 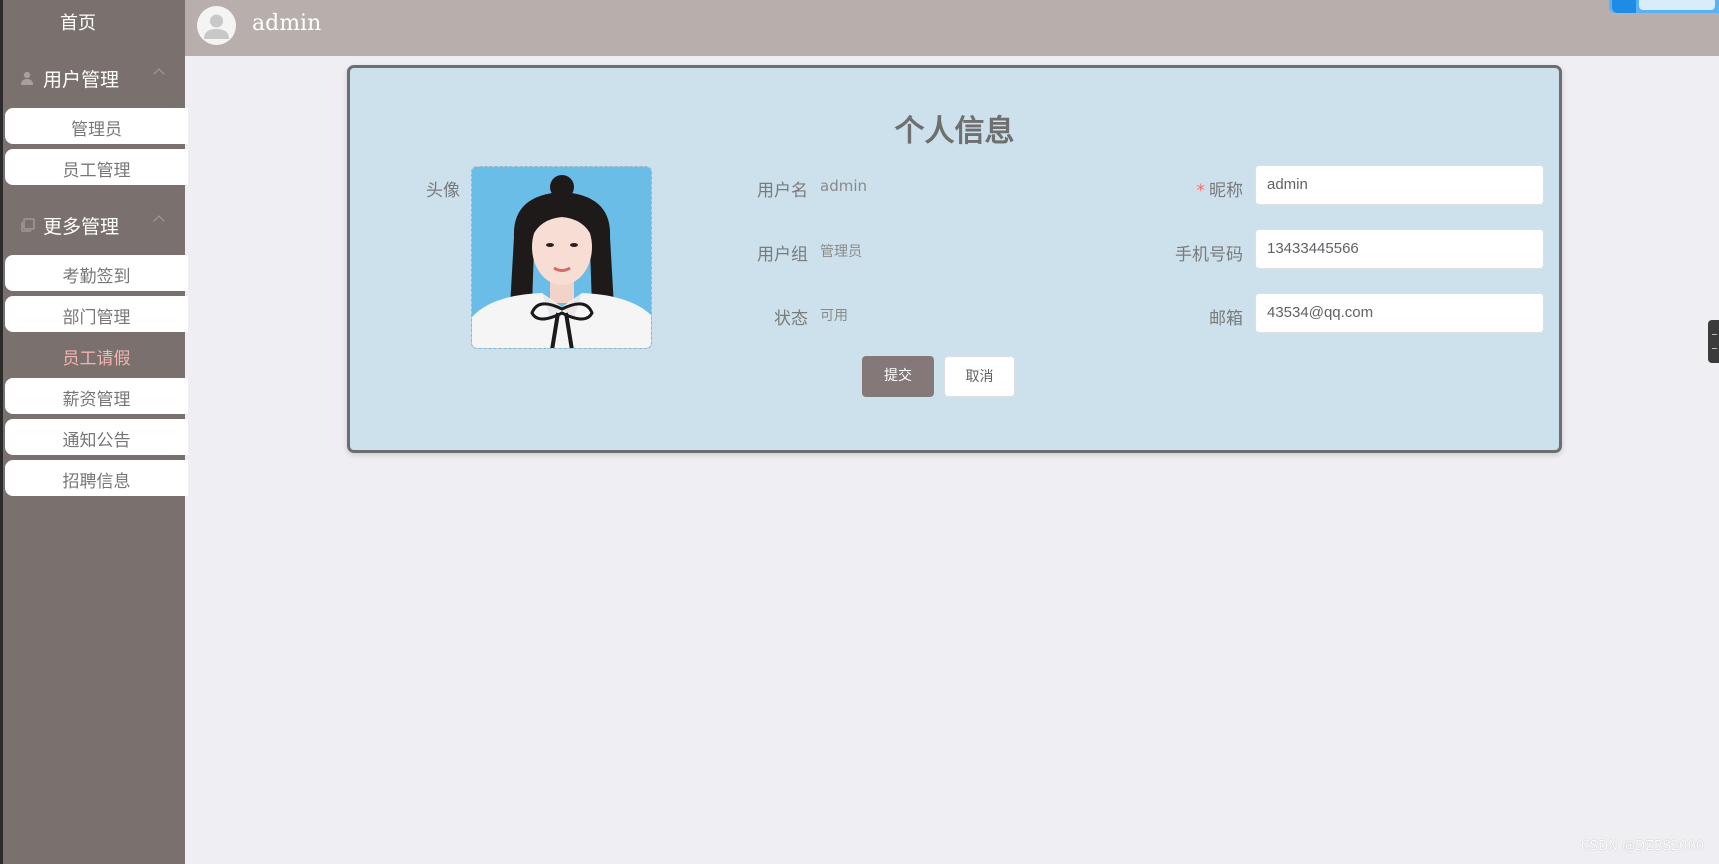 What do you see at coordinates (1167, 188) in the screenshot?
I see `nickname-label: * 昵称` at bounding box center [1167, 188].